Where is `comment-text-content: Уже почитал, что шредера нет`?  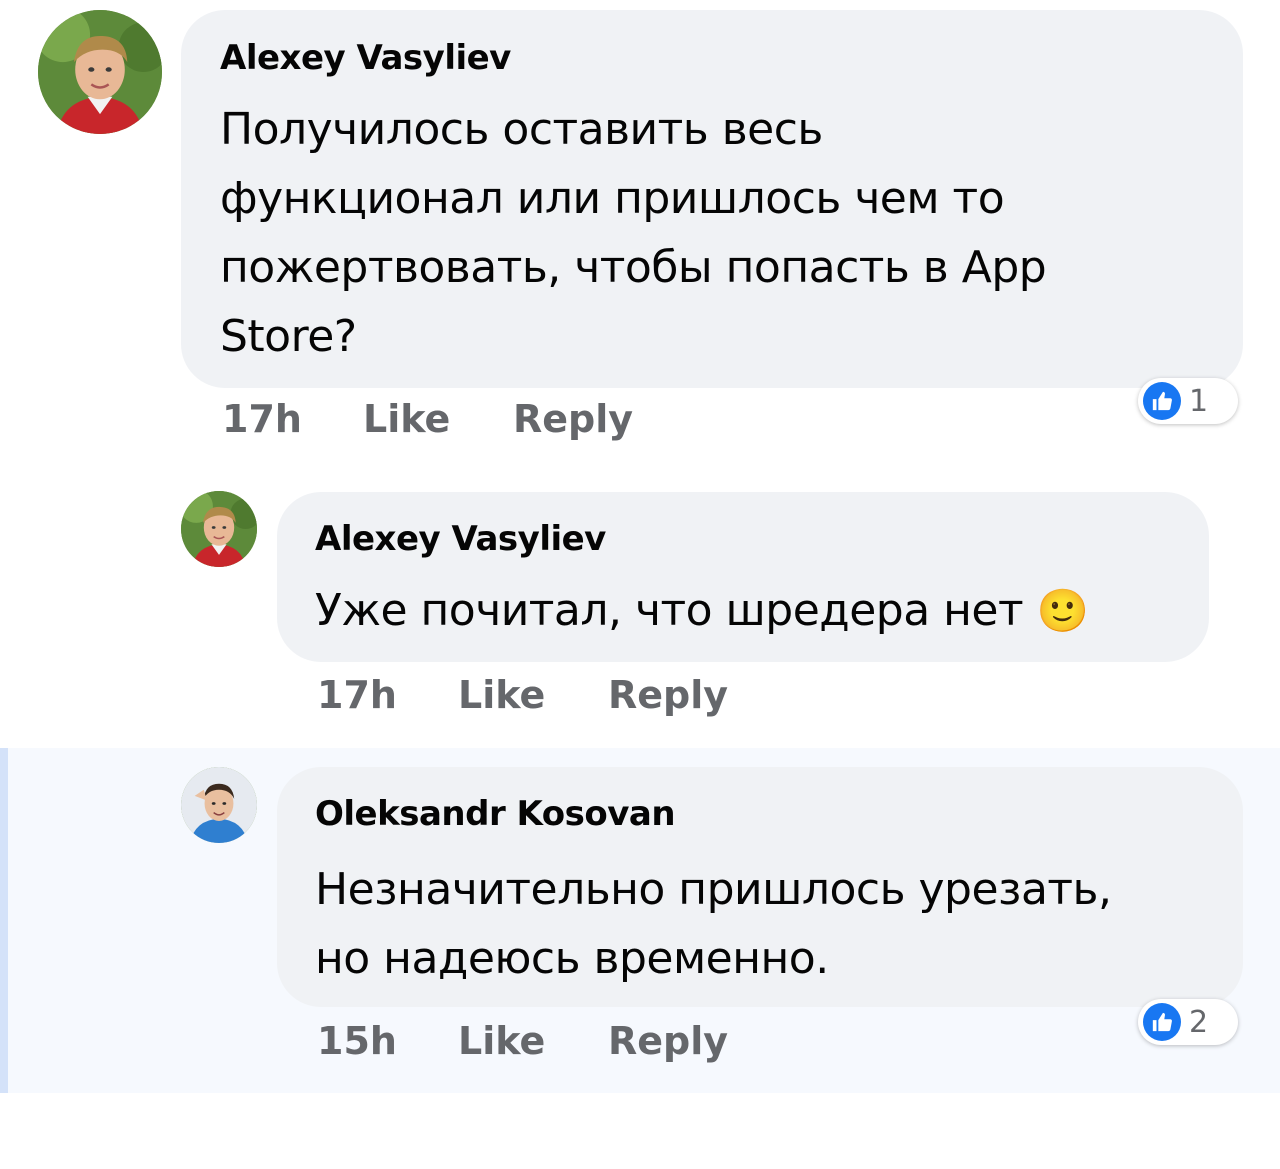
comment-text-content: Уже почитал, что шредера нет is located at coordinates (669, 610).